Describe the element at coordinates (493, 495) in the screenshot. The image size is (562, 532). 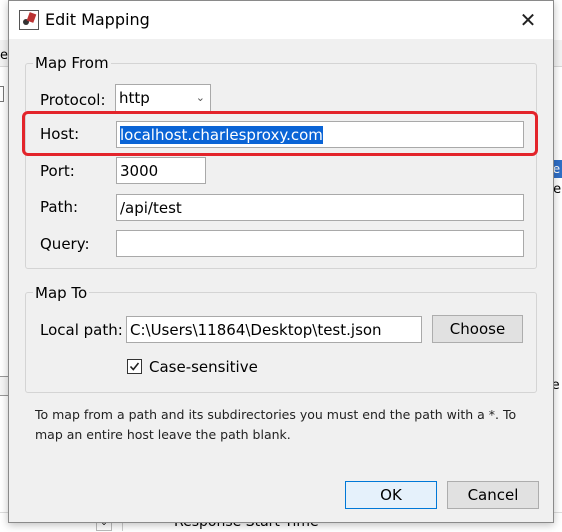
I see `cancel-button: Cancel` at that location.